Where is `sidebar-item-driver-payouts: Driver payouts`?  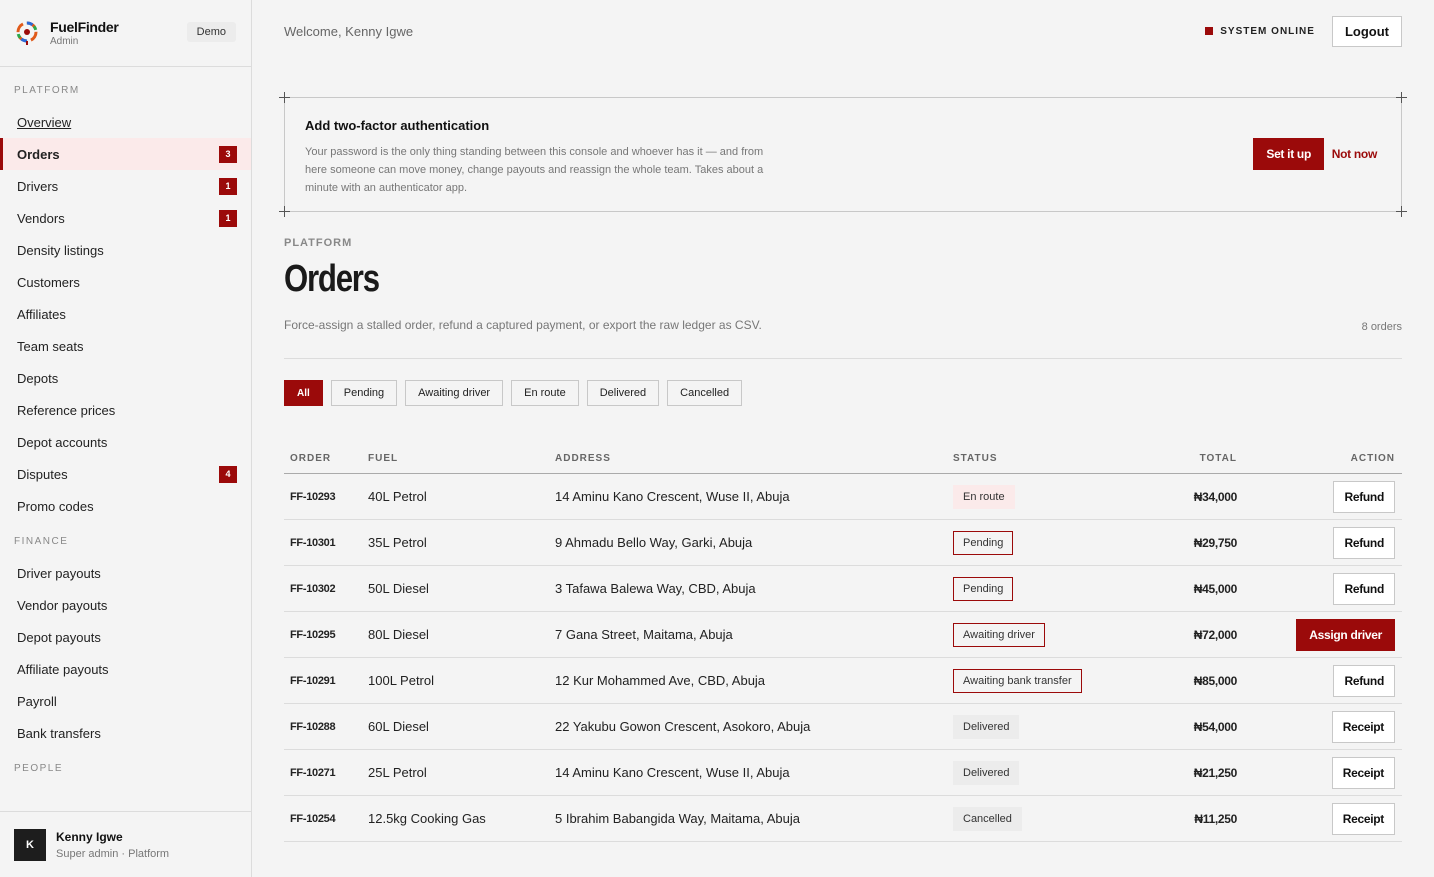 sidebar-item-driver-payouts: Driver payouts is located at coordinates (125, 573).